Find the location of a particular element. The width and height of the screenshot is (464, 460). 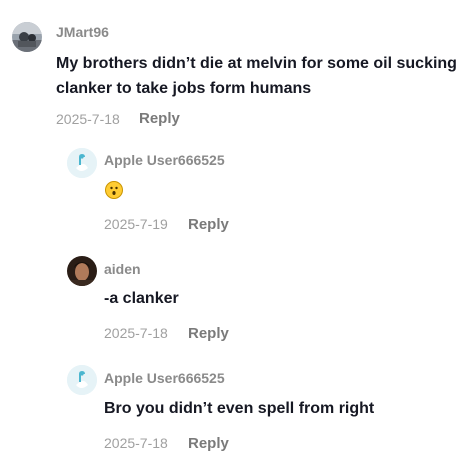

comment-username: JMart96 is located at coordinates (82, 32).